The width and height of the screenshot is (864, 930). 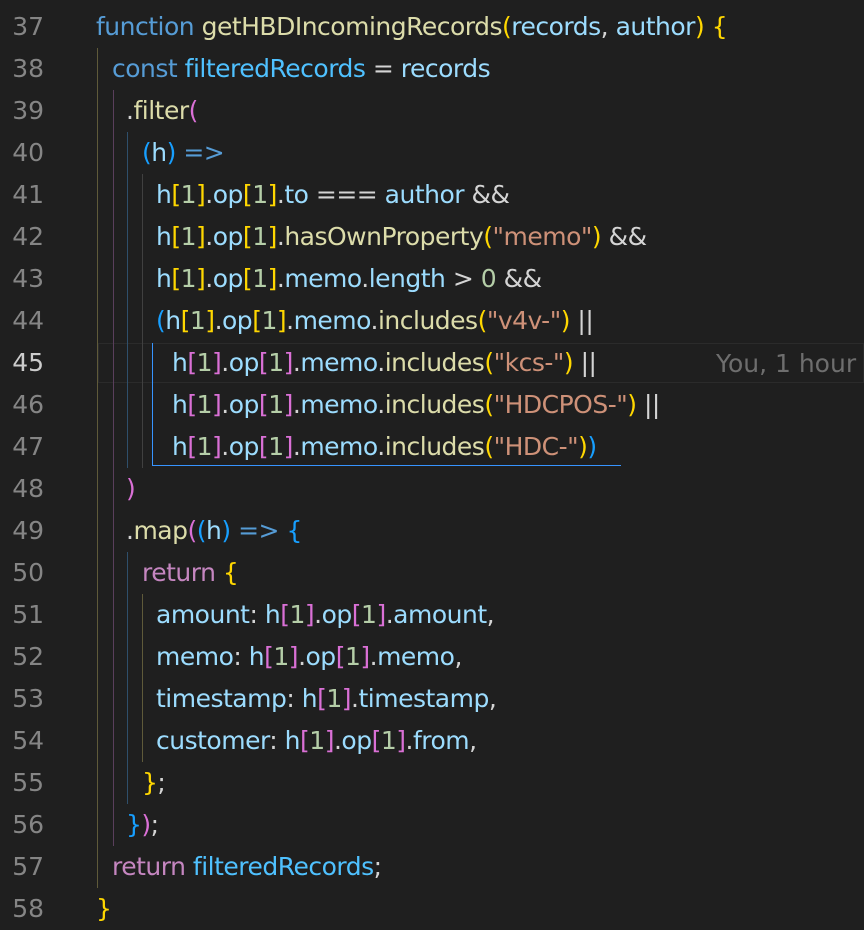 I want to click on code-line: 53 timestamp: h[1].timestamp,, so click(x=432, y=699).